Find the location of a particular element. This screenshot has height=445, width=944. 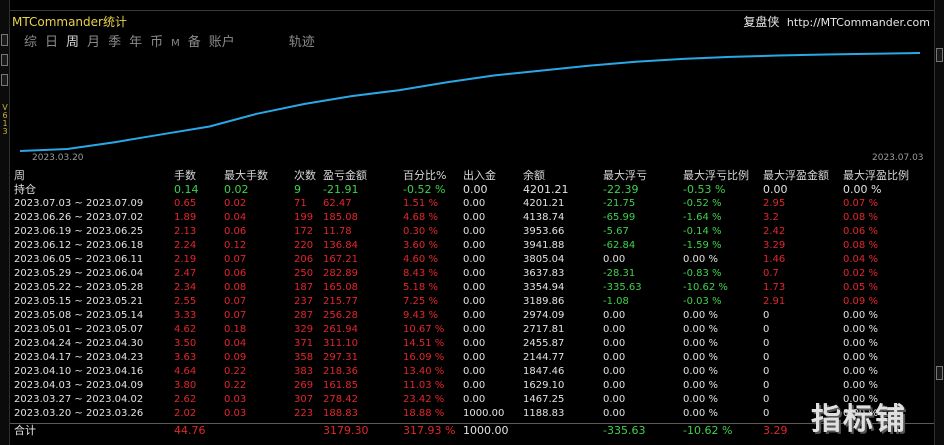

tab-2: 周 is located at coordinates (72, 43).